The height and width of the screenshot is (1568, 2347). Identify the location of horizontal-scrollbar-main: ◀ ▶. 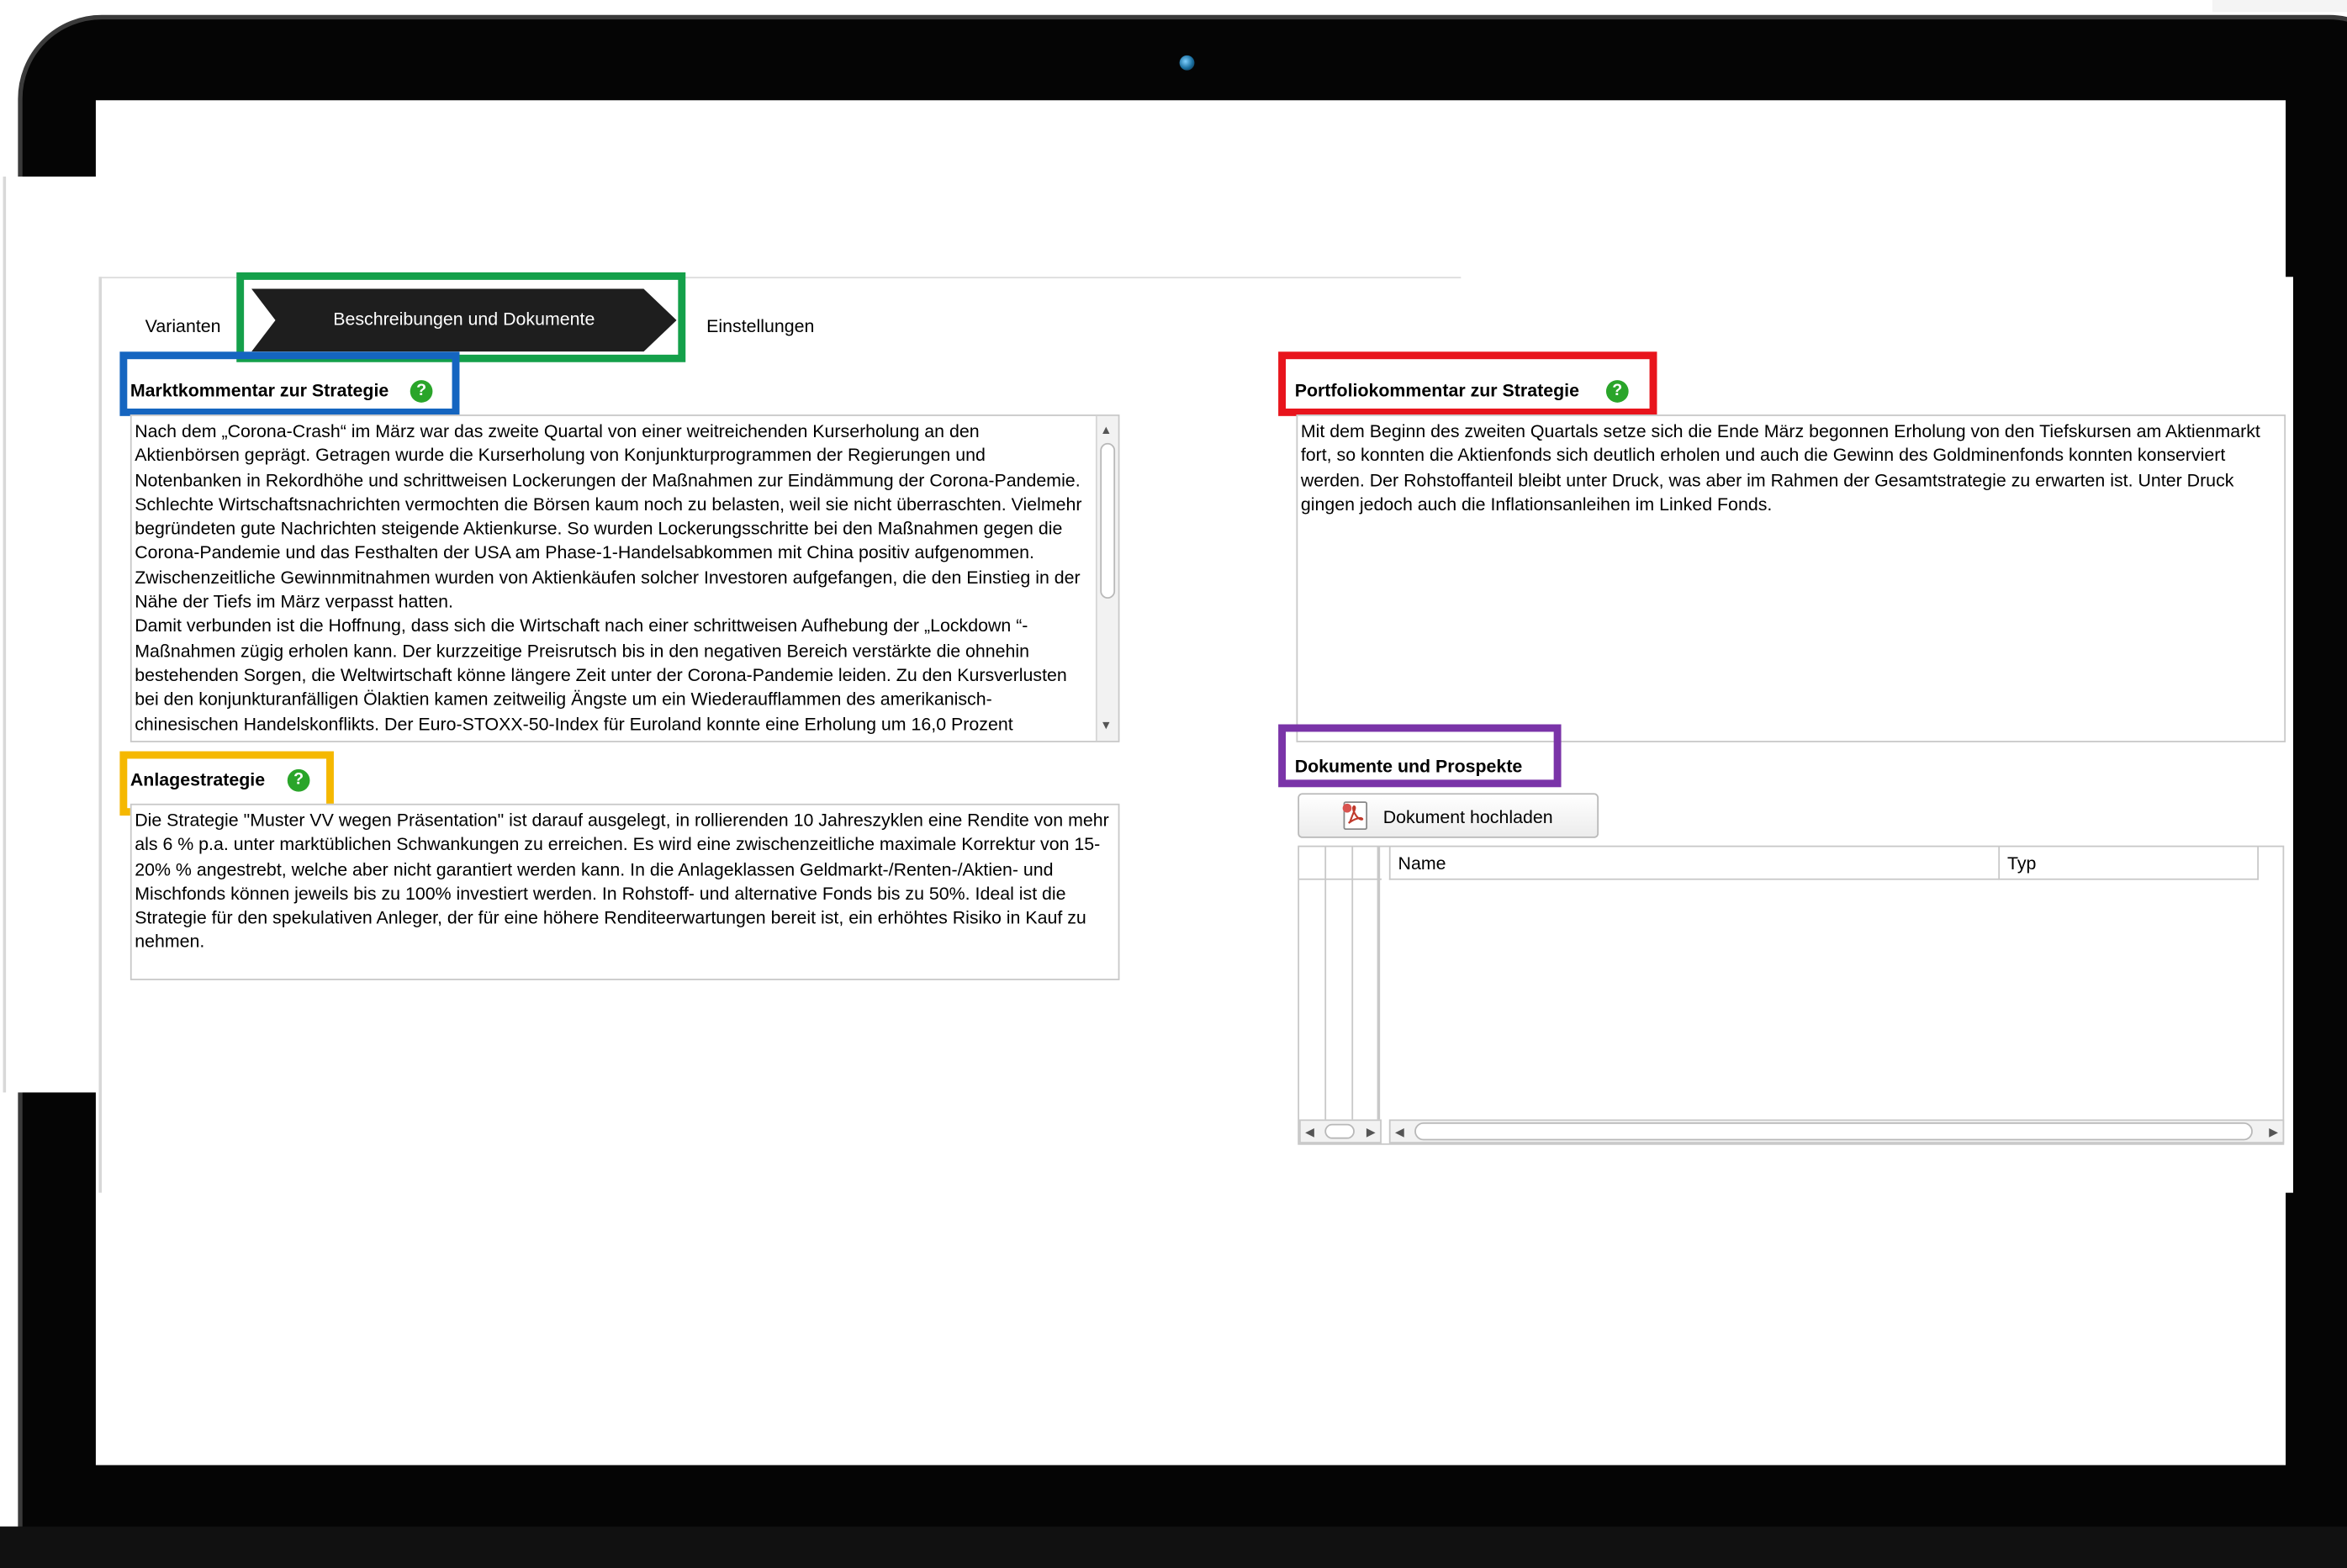
(1837, 1131).